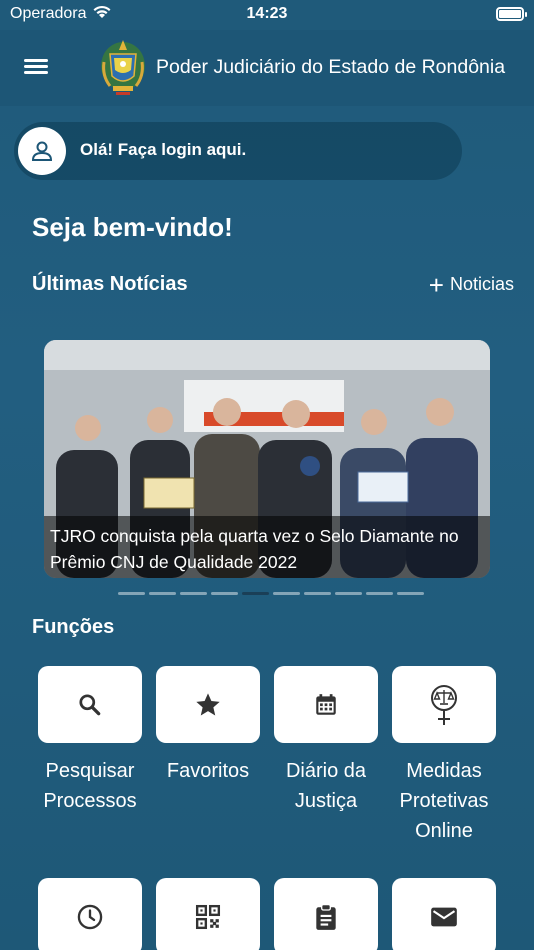 Image resolution: width=534 pixels, height=950 pixels. Describe the element at coordinates (444, 801) in the screenshot. I see `function-label: Medidas Protetivas Online` at that location.